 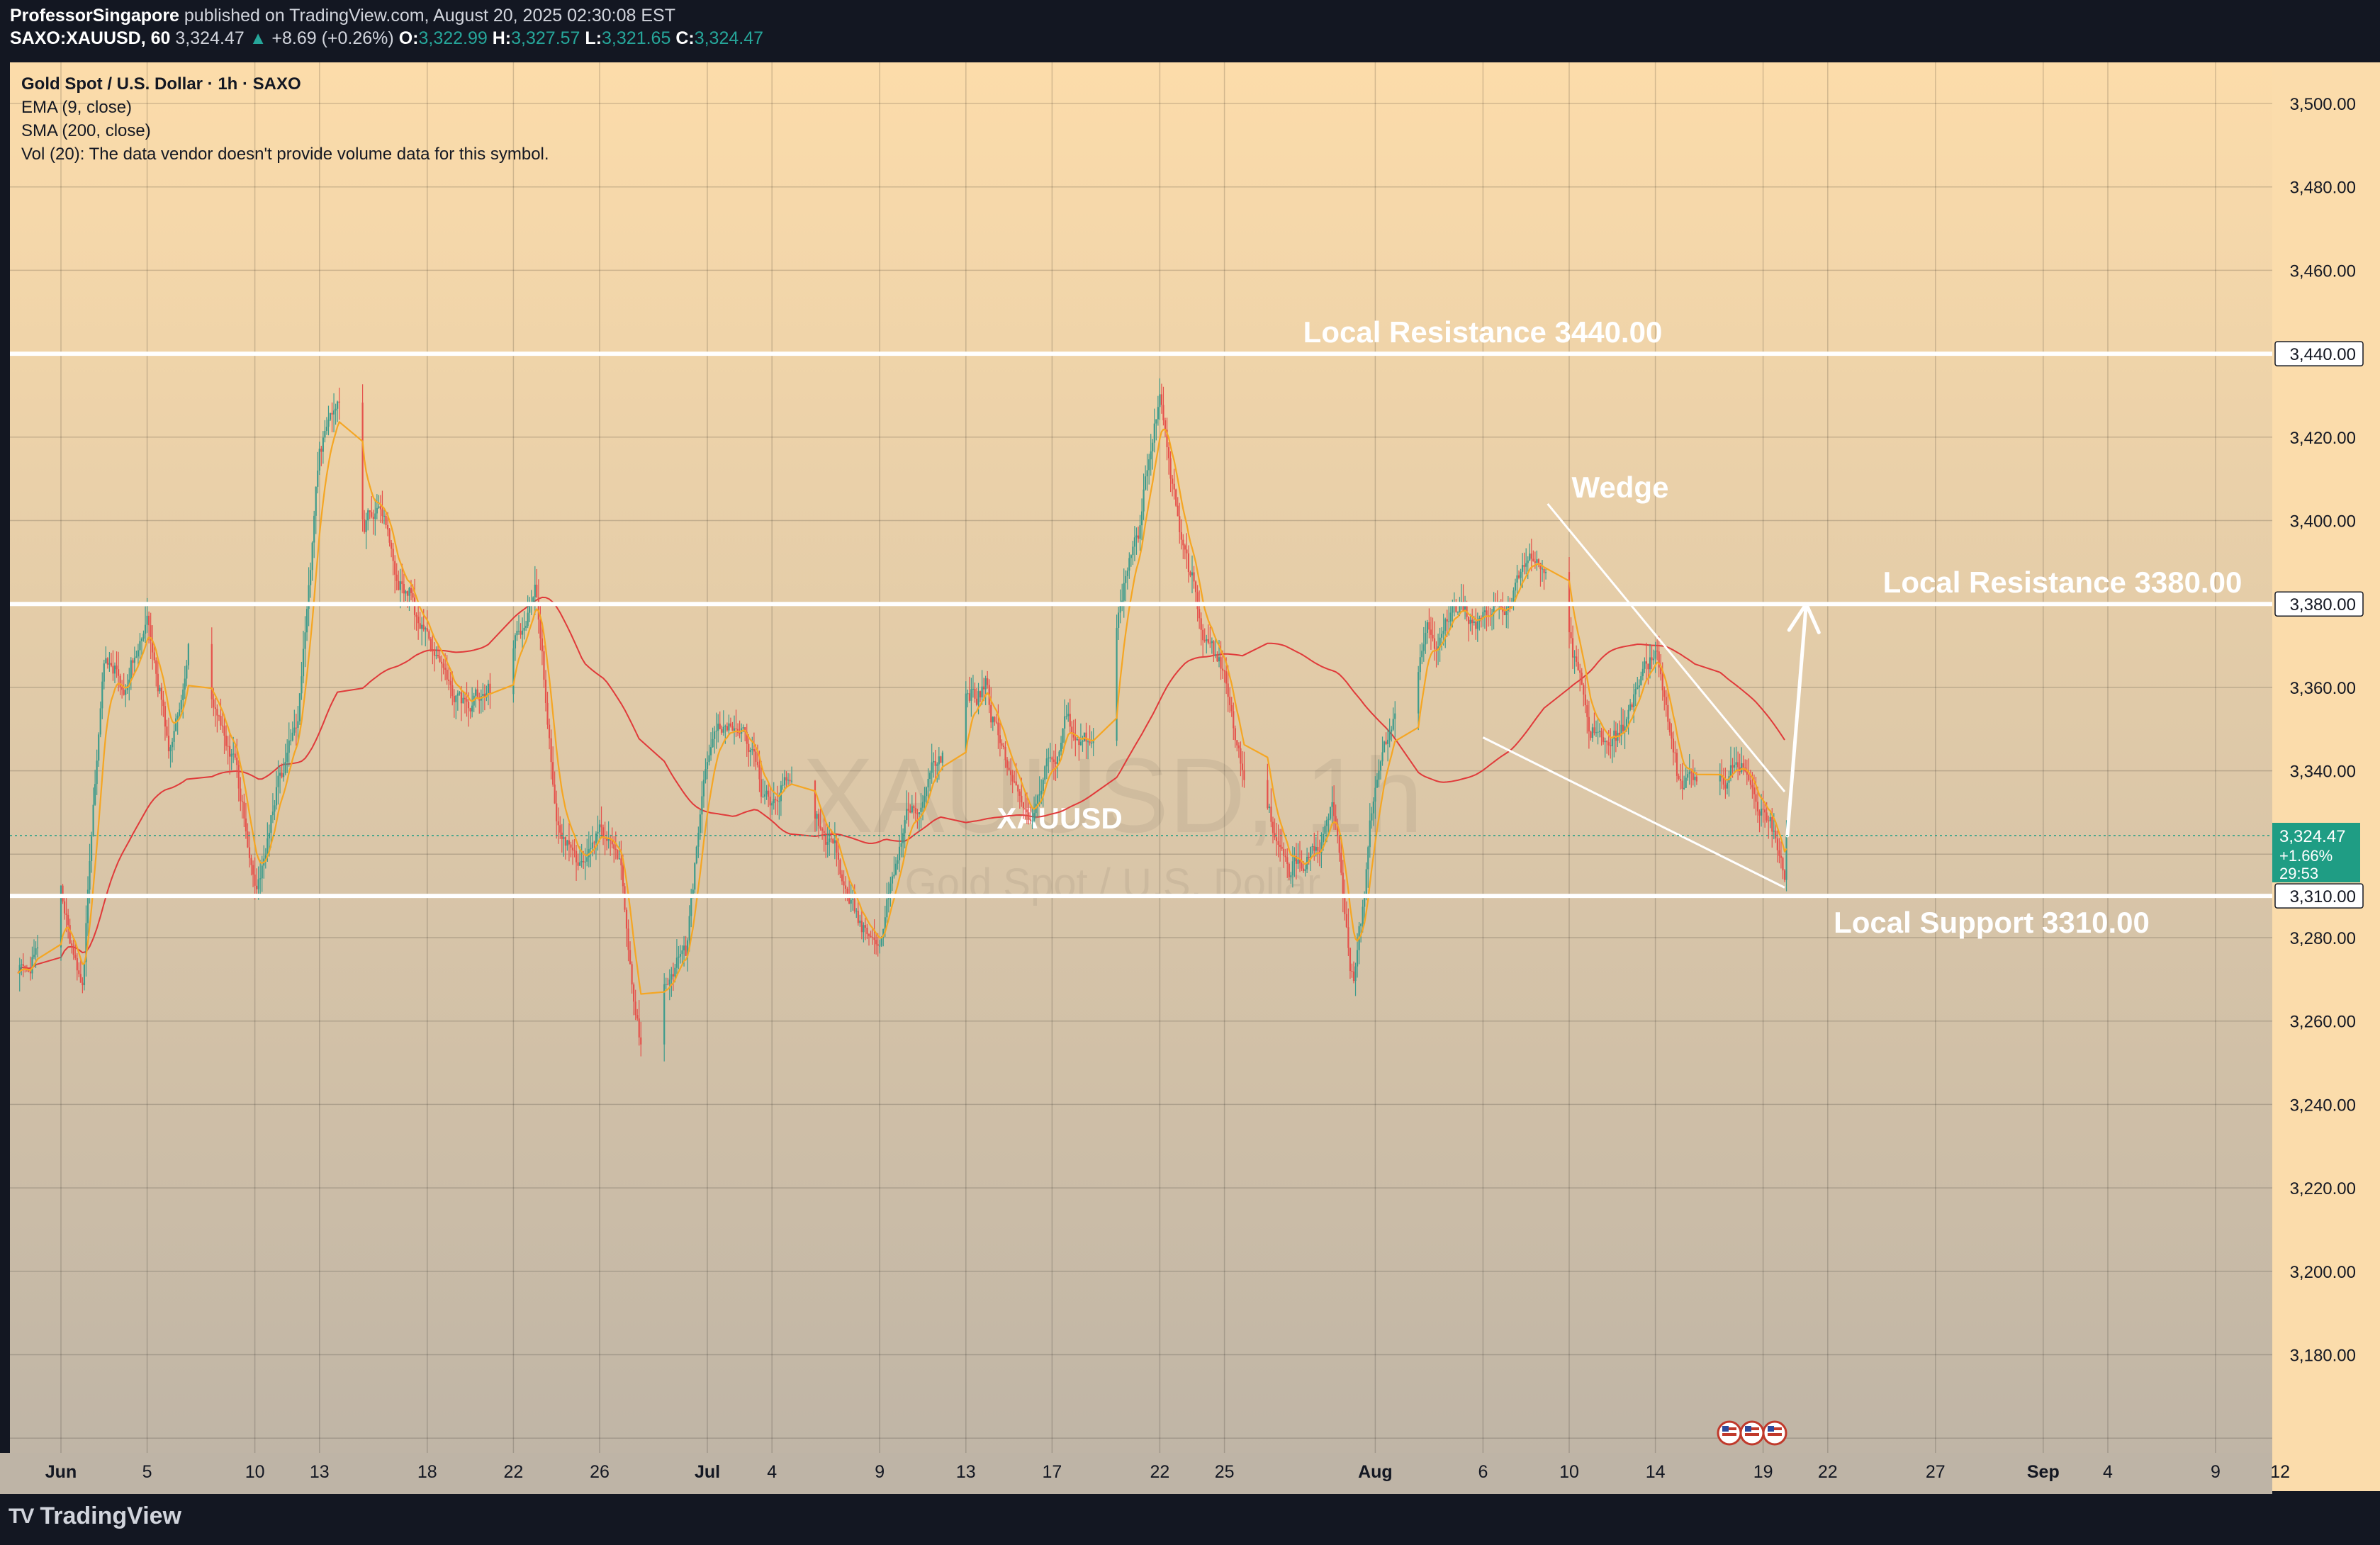 I want to click on legend-title: Gold Spot / U.S. Dollar · 1h · SAXO, so click(x=285, y=84).